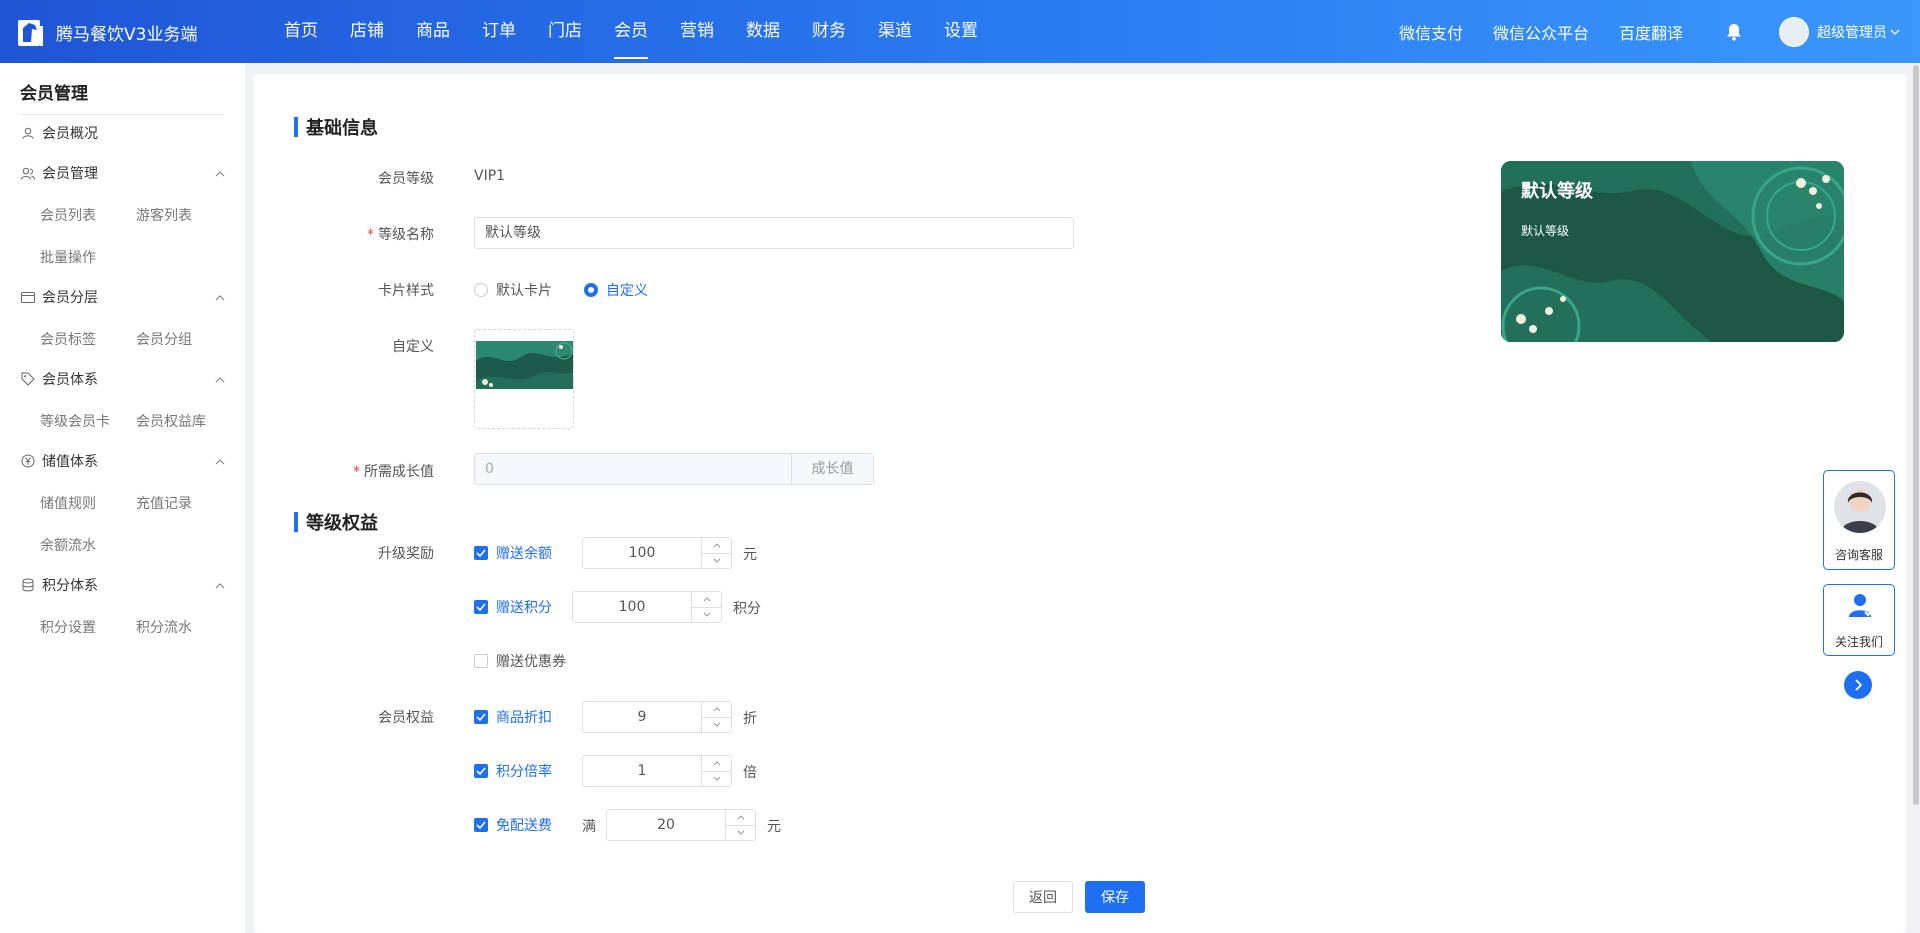  I want to click on nav-data: 数据, so click(763, 31).